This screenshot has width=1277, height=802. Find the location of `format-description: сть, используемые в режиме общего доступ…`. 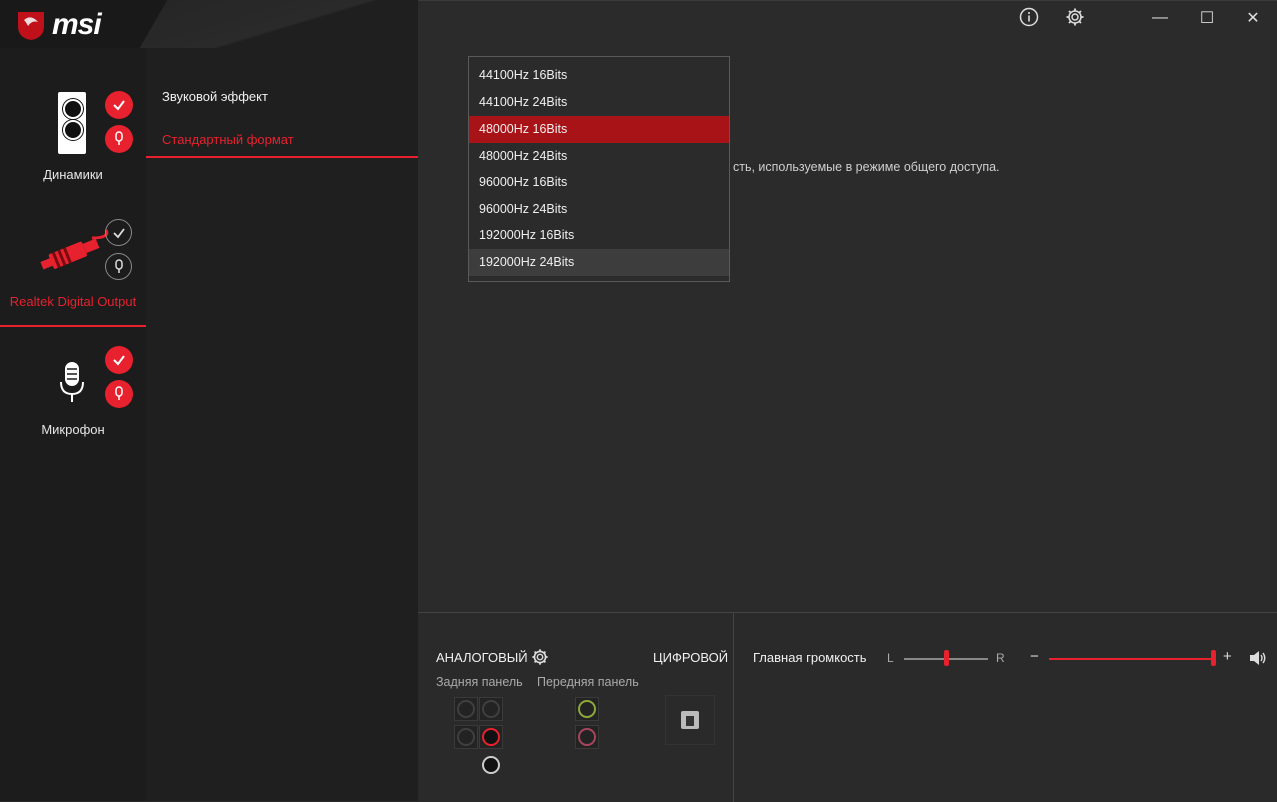

format-description: сть, используемые в режиме общего доступ… is located at coordinates (866, 167).